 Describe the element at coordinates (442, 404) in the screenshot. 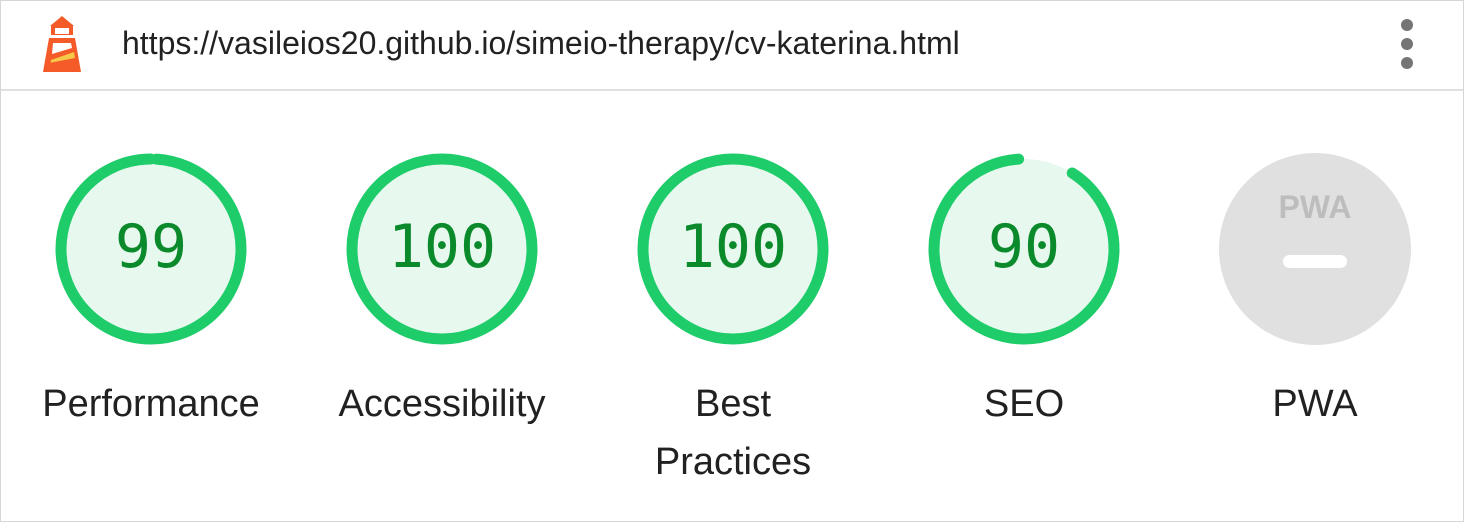

I see `gauge-label-accessibility: Accessibility` at that location.